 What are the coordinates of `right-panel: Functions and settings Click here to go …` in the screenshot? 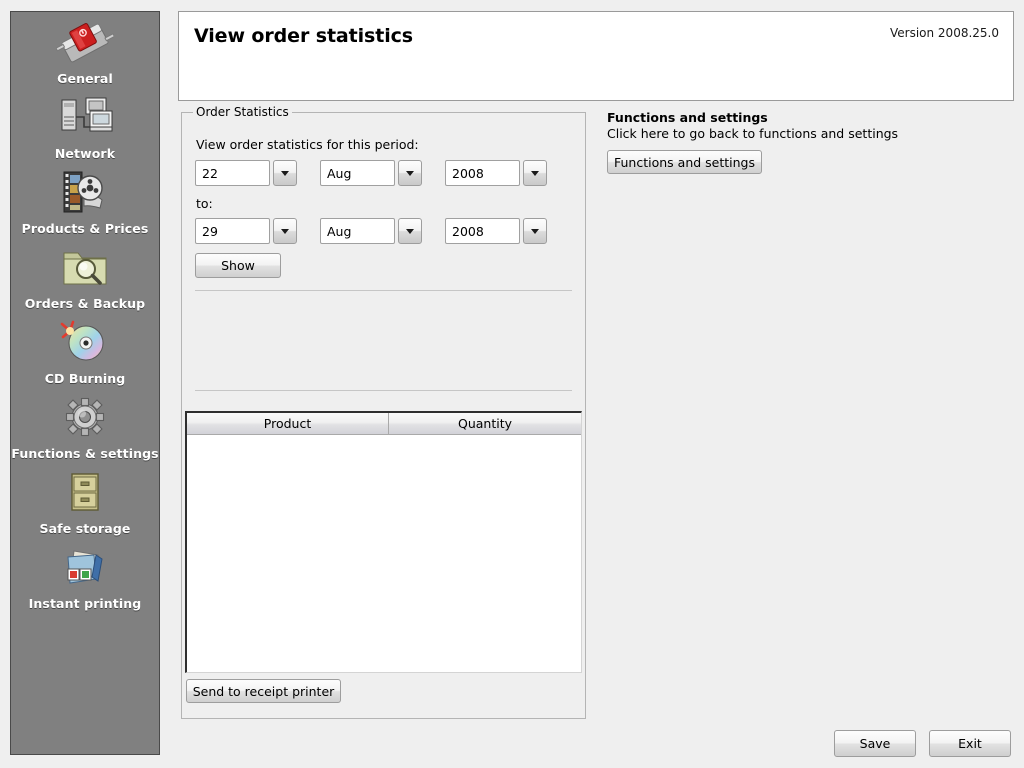 It's located at (807, 142).